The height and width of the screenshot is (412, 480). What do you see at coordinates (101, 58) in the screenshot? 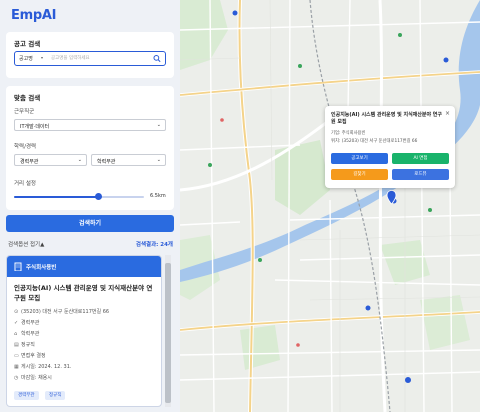
I see `search-input` at bounding box center [101, 58].